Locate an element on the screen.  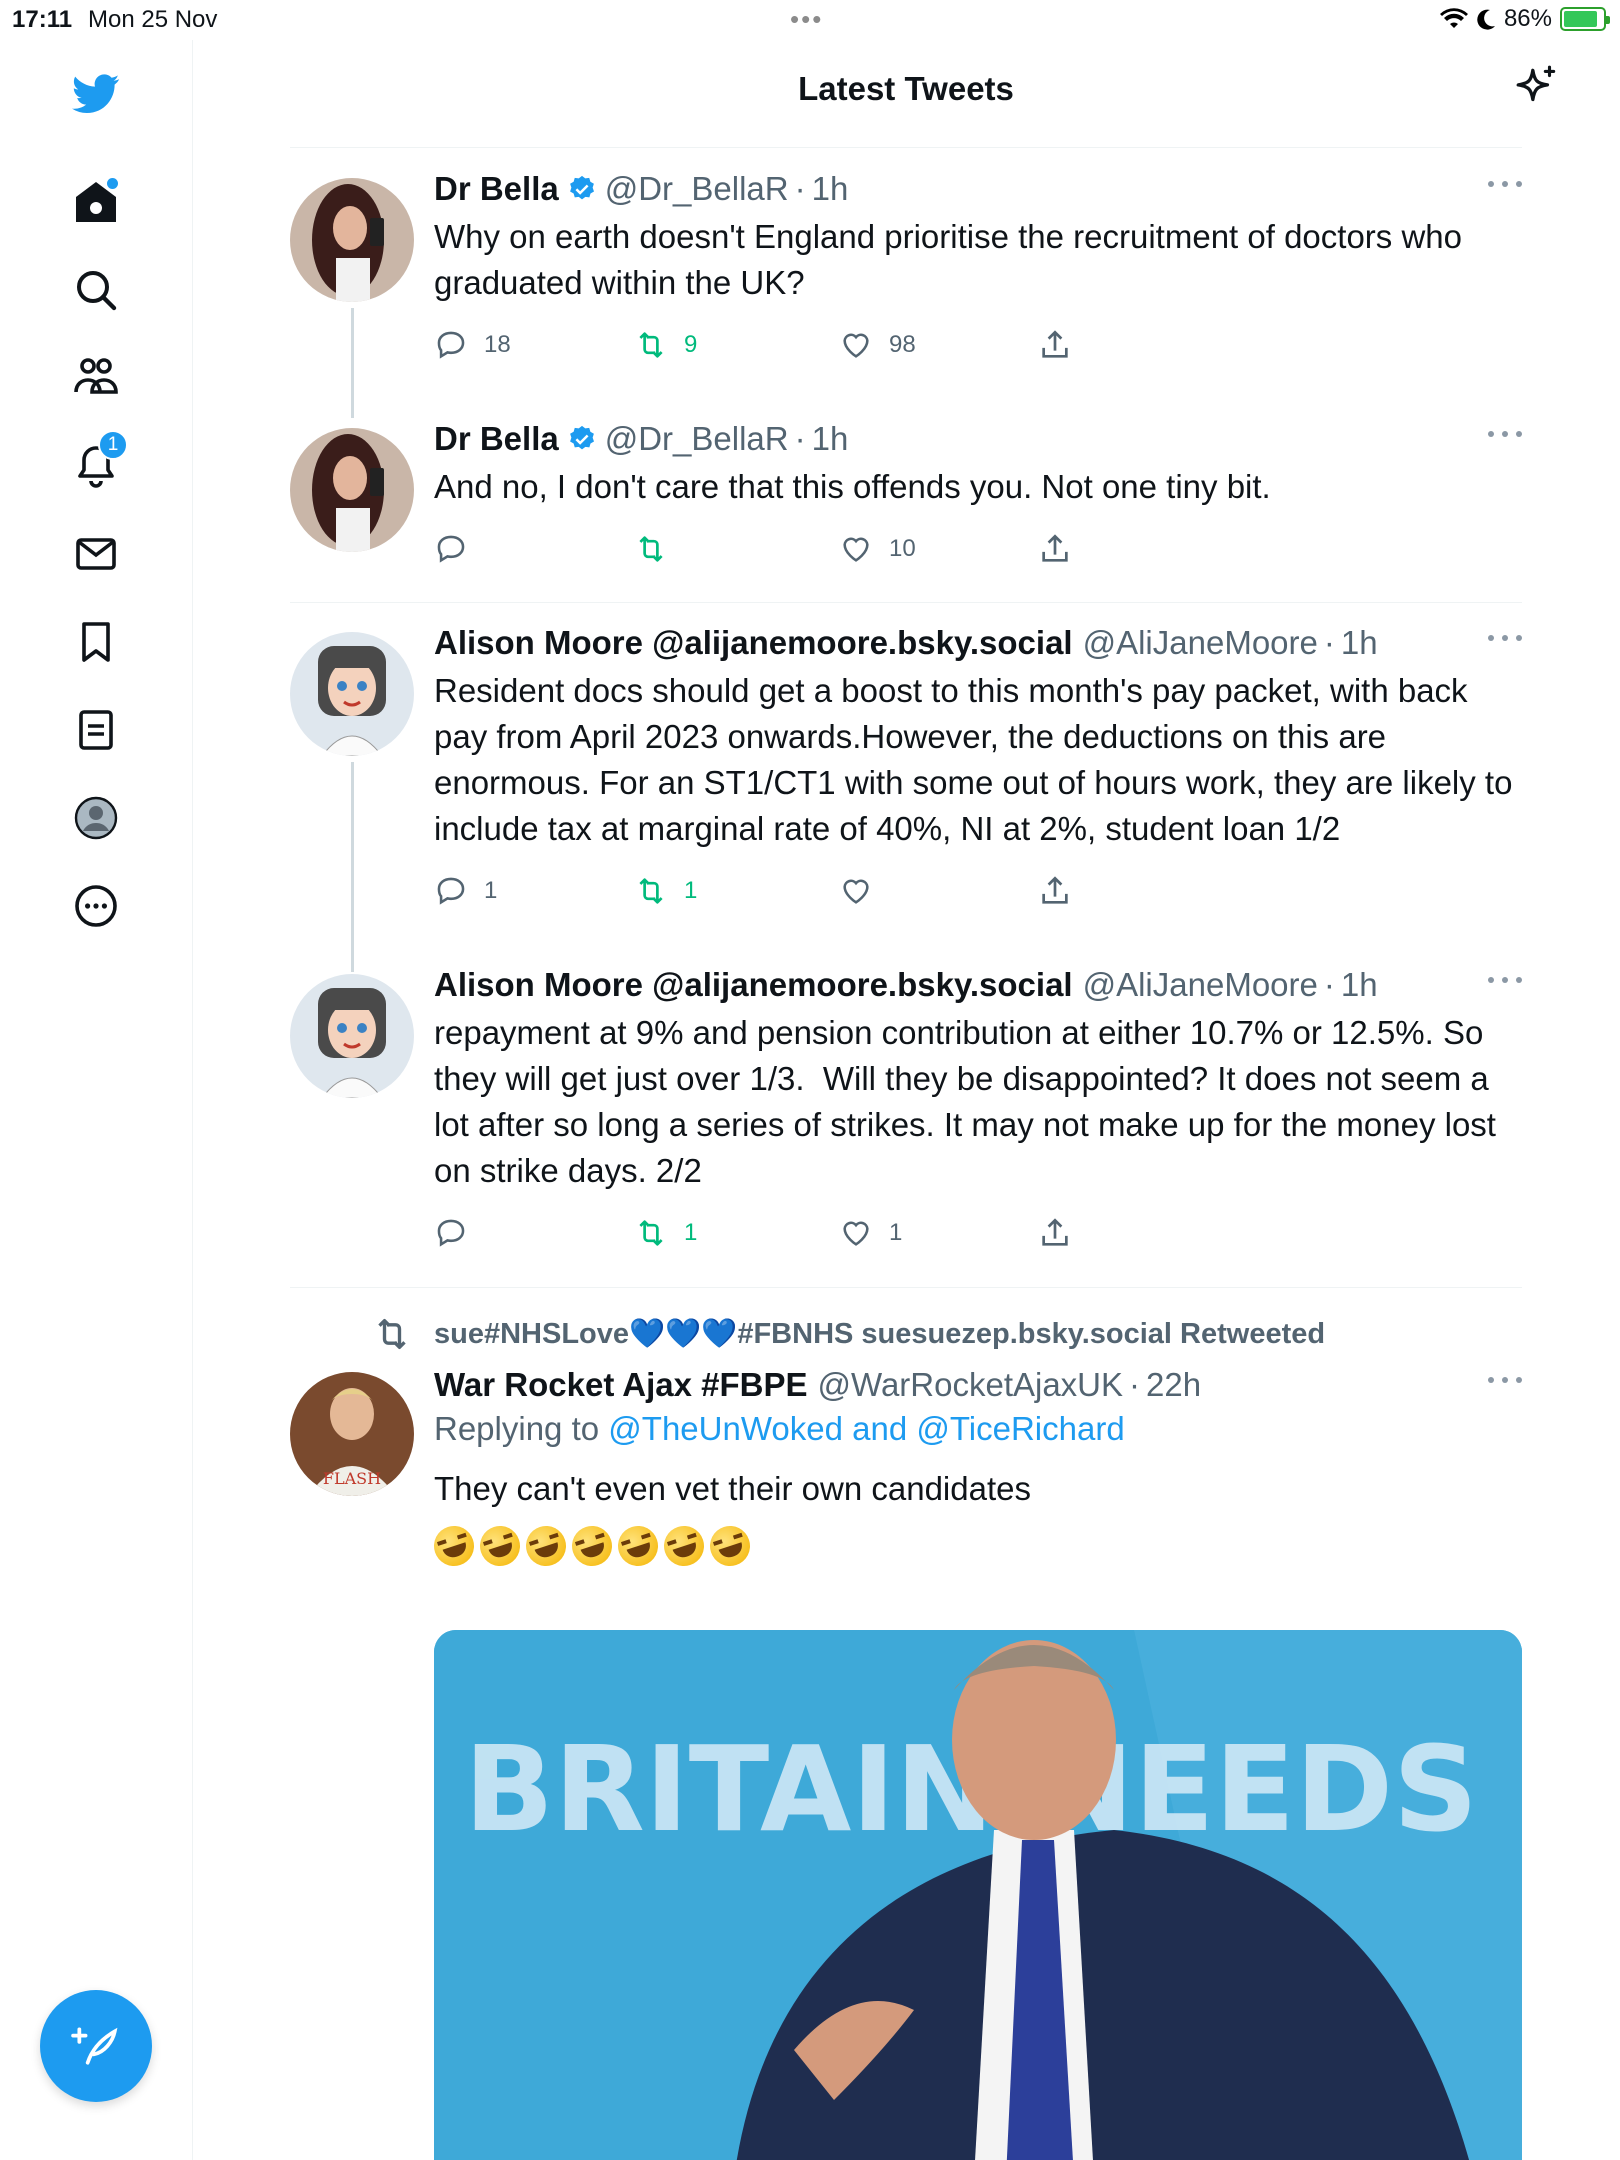
battery-percent: 86% is located at coordinates (1527, 18).